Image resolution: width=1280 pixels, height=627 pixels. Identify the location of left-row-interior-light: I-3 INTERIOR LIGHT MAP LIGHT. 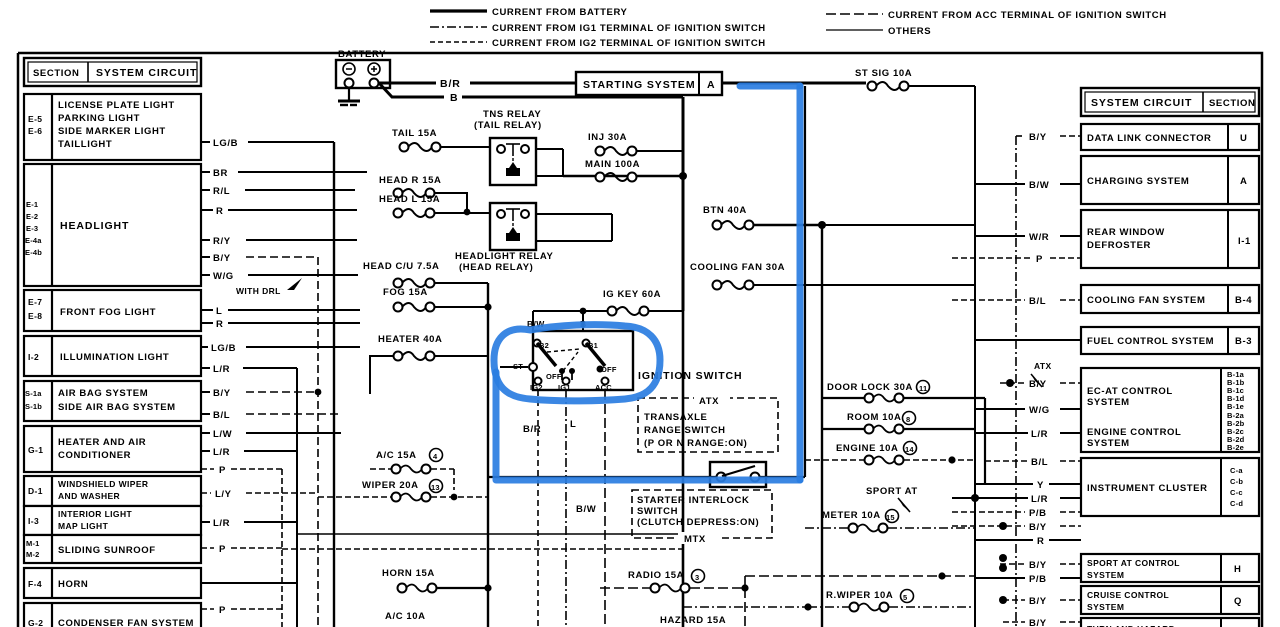
(112, 520).